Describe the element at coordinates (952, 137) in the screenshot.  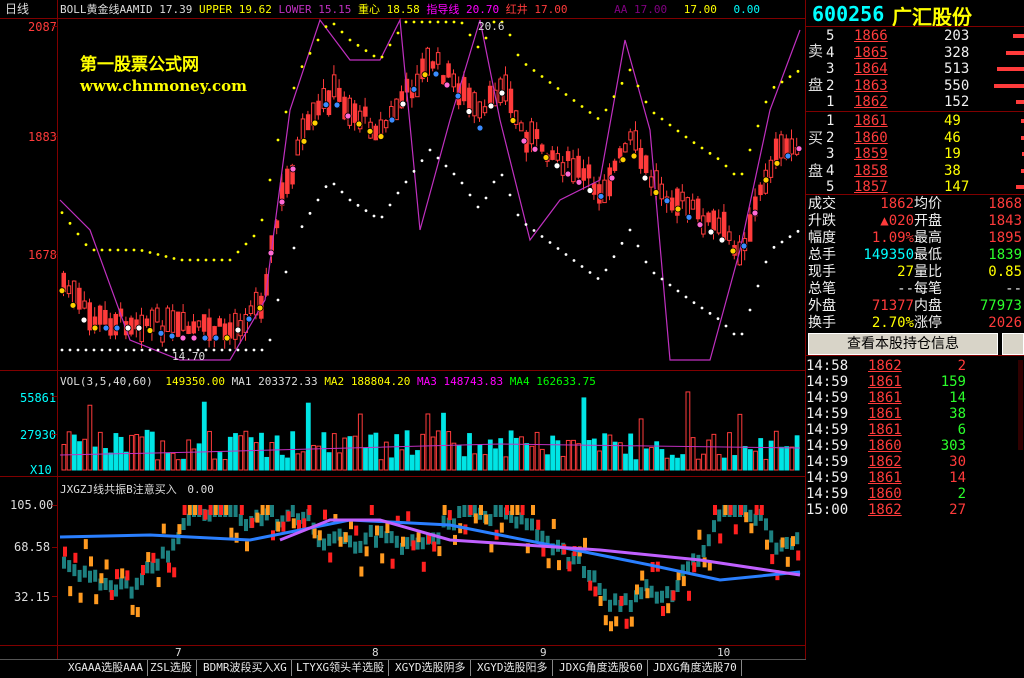
I see `bid-volume: 46` at that location.